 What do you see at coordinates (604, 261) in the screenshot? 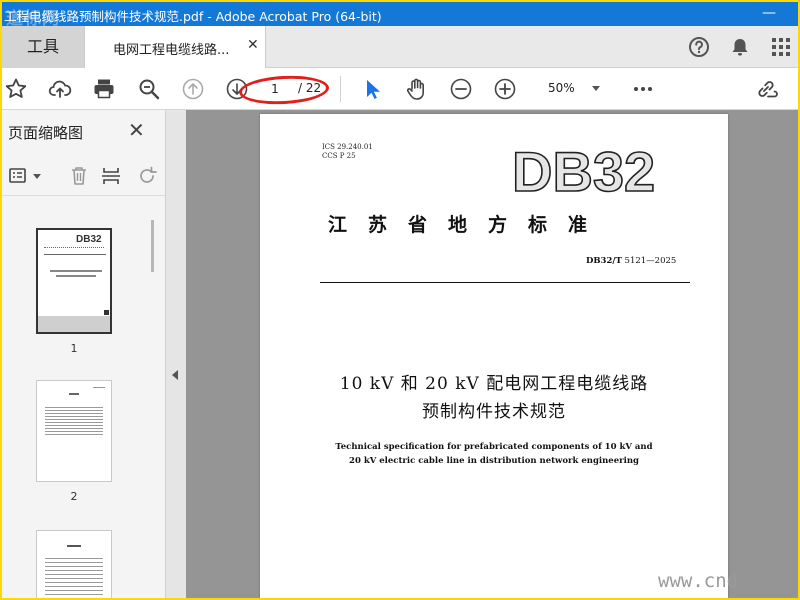
I see `standard-code-prefix: DB32/T` at bounding box center [604, 261].